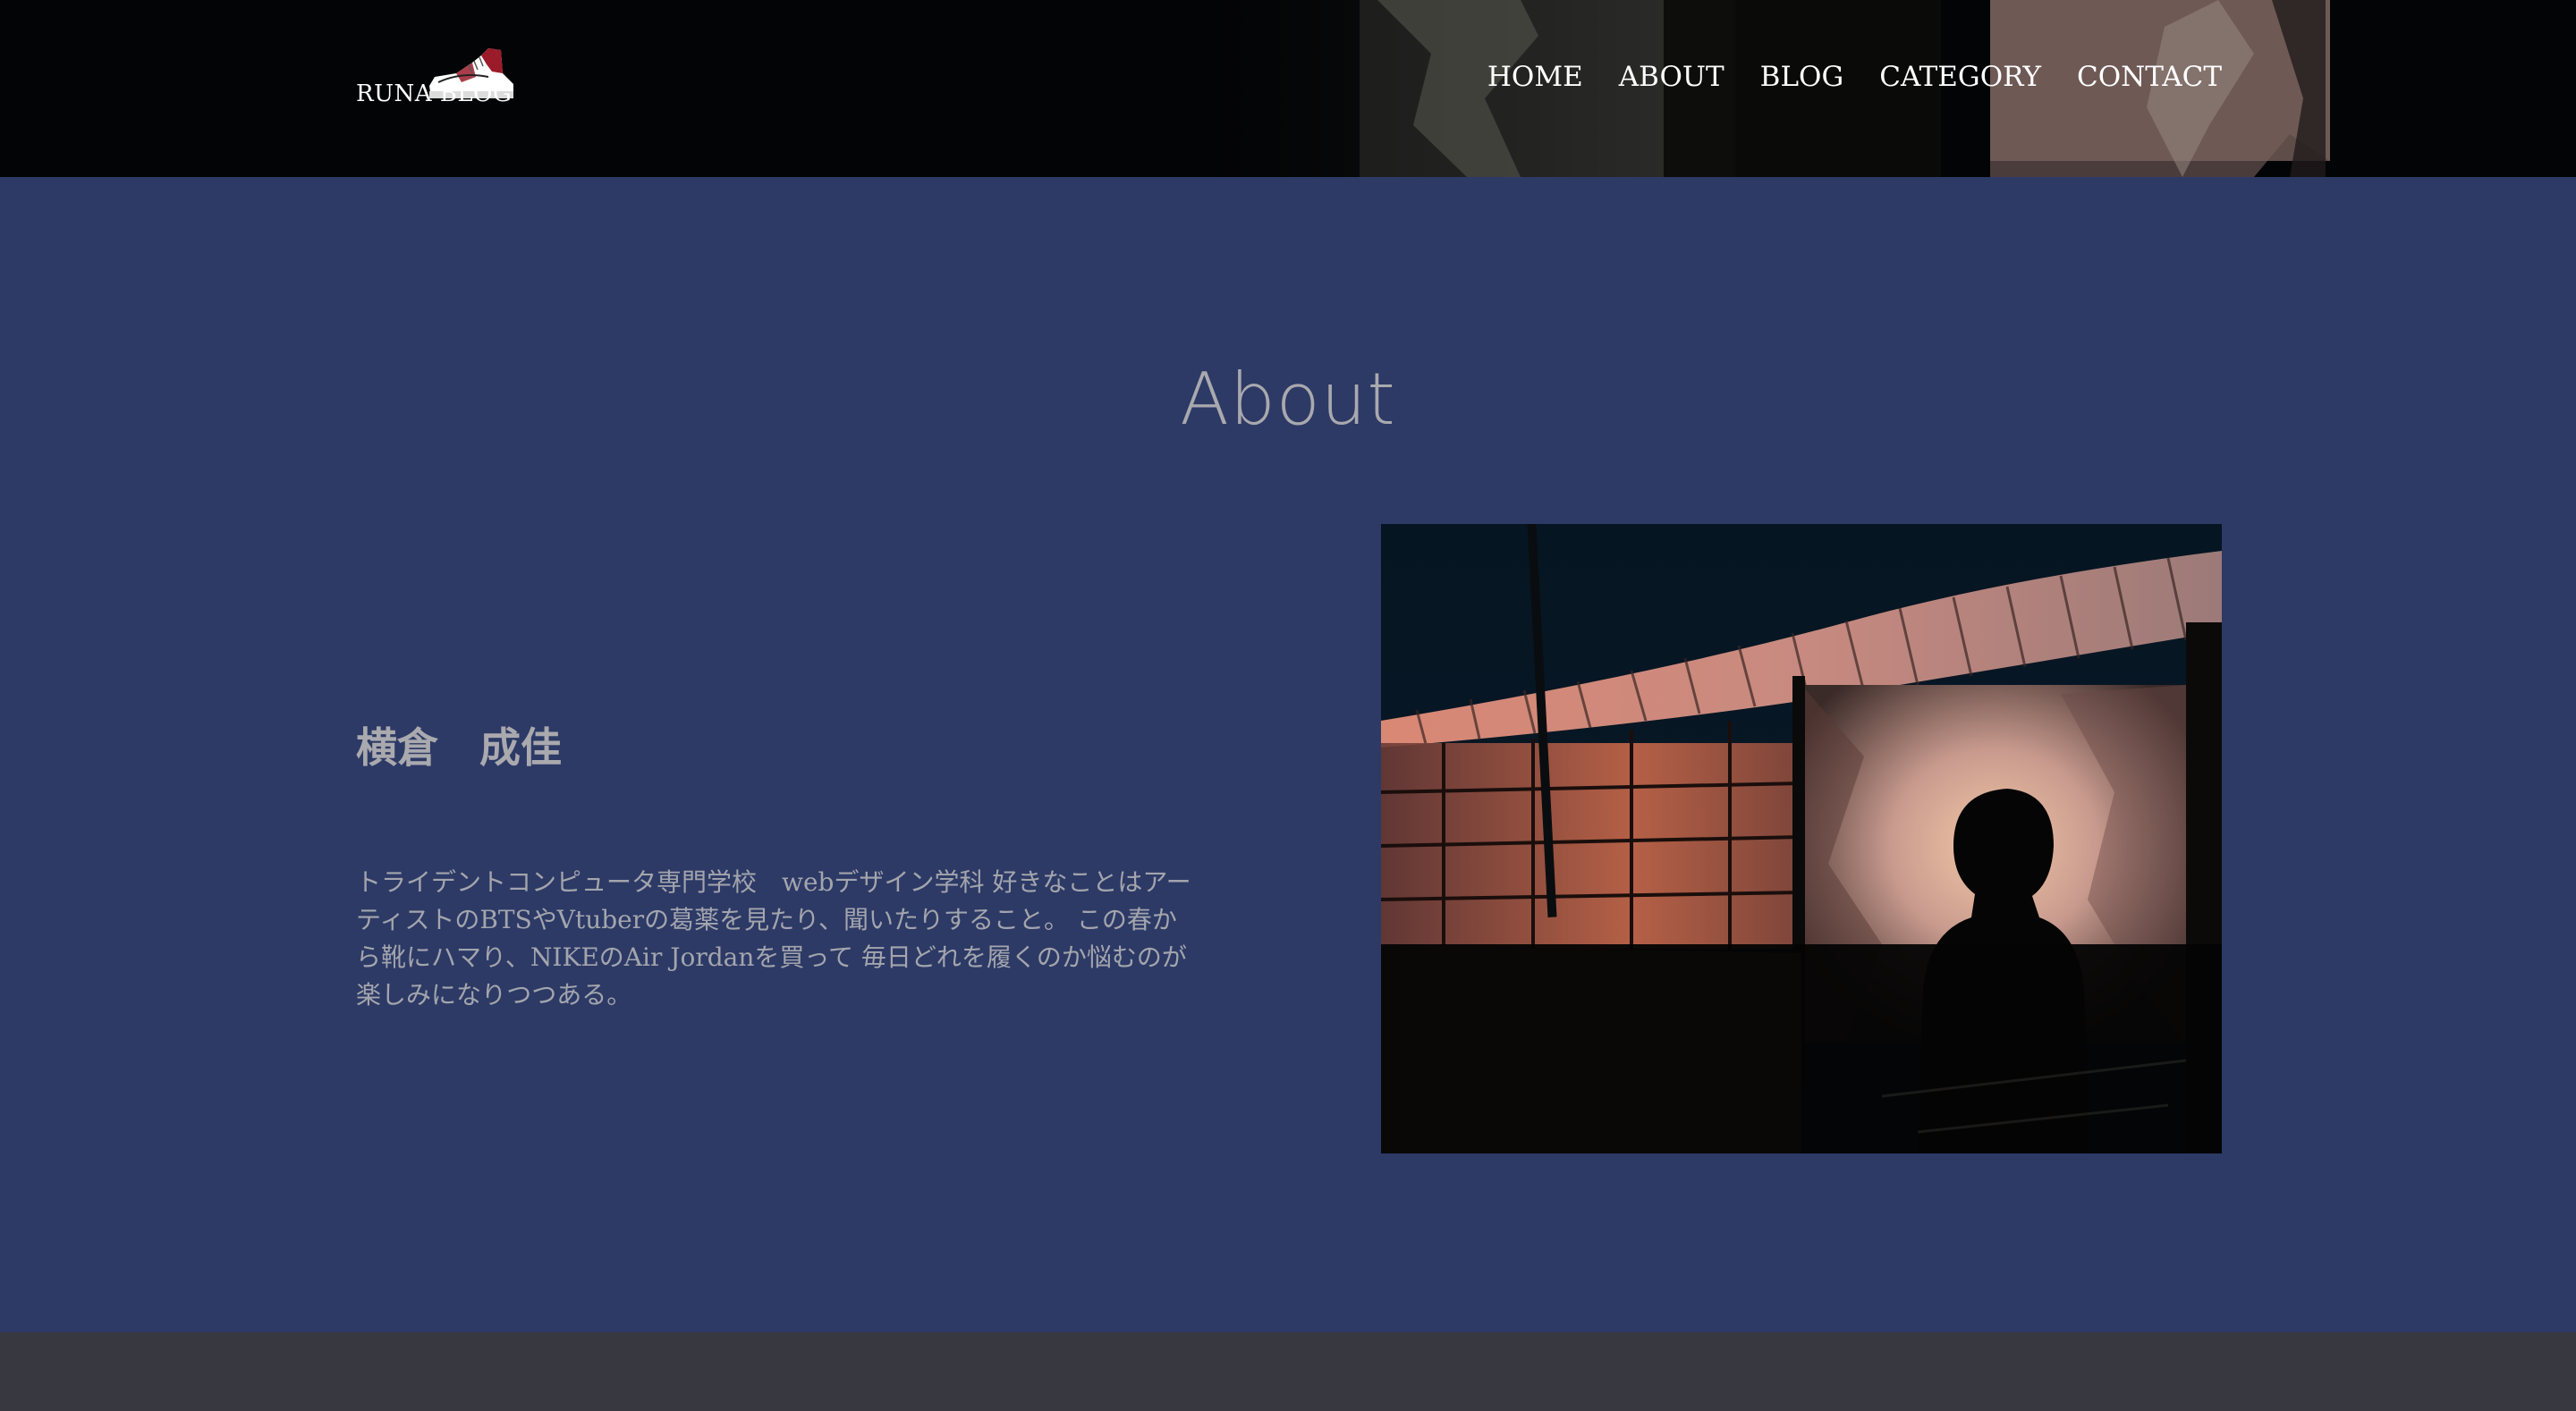 The image size is (2576, 1411). I want to click on nav-category: CATEGORY, so click(1960, 77).